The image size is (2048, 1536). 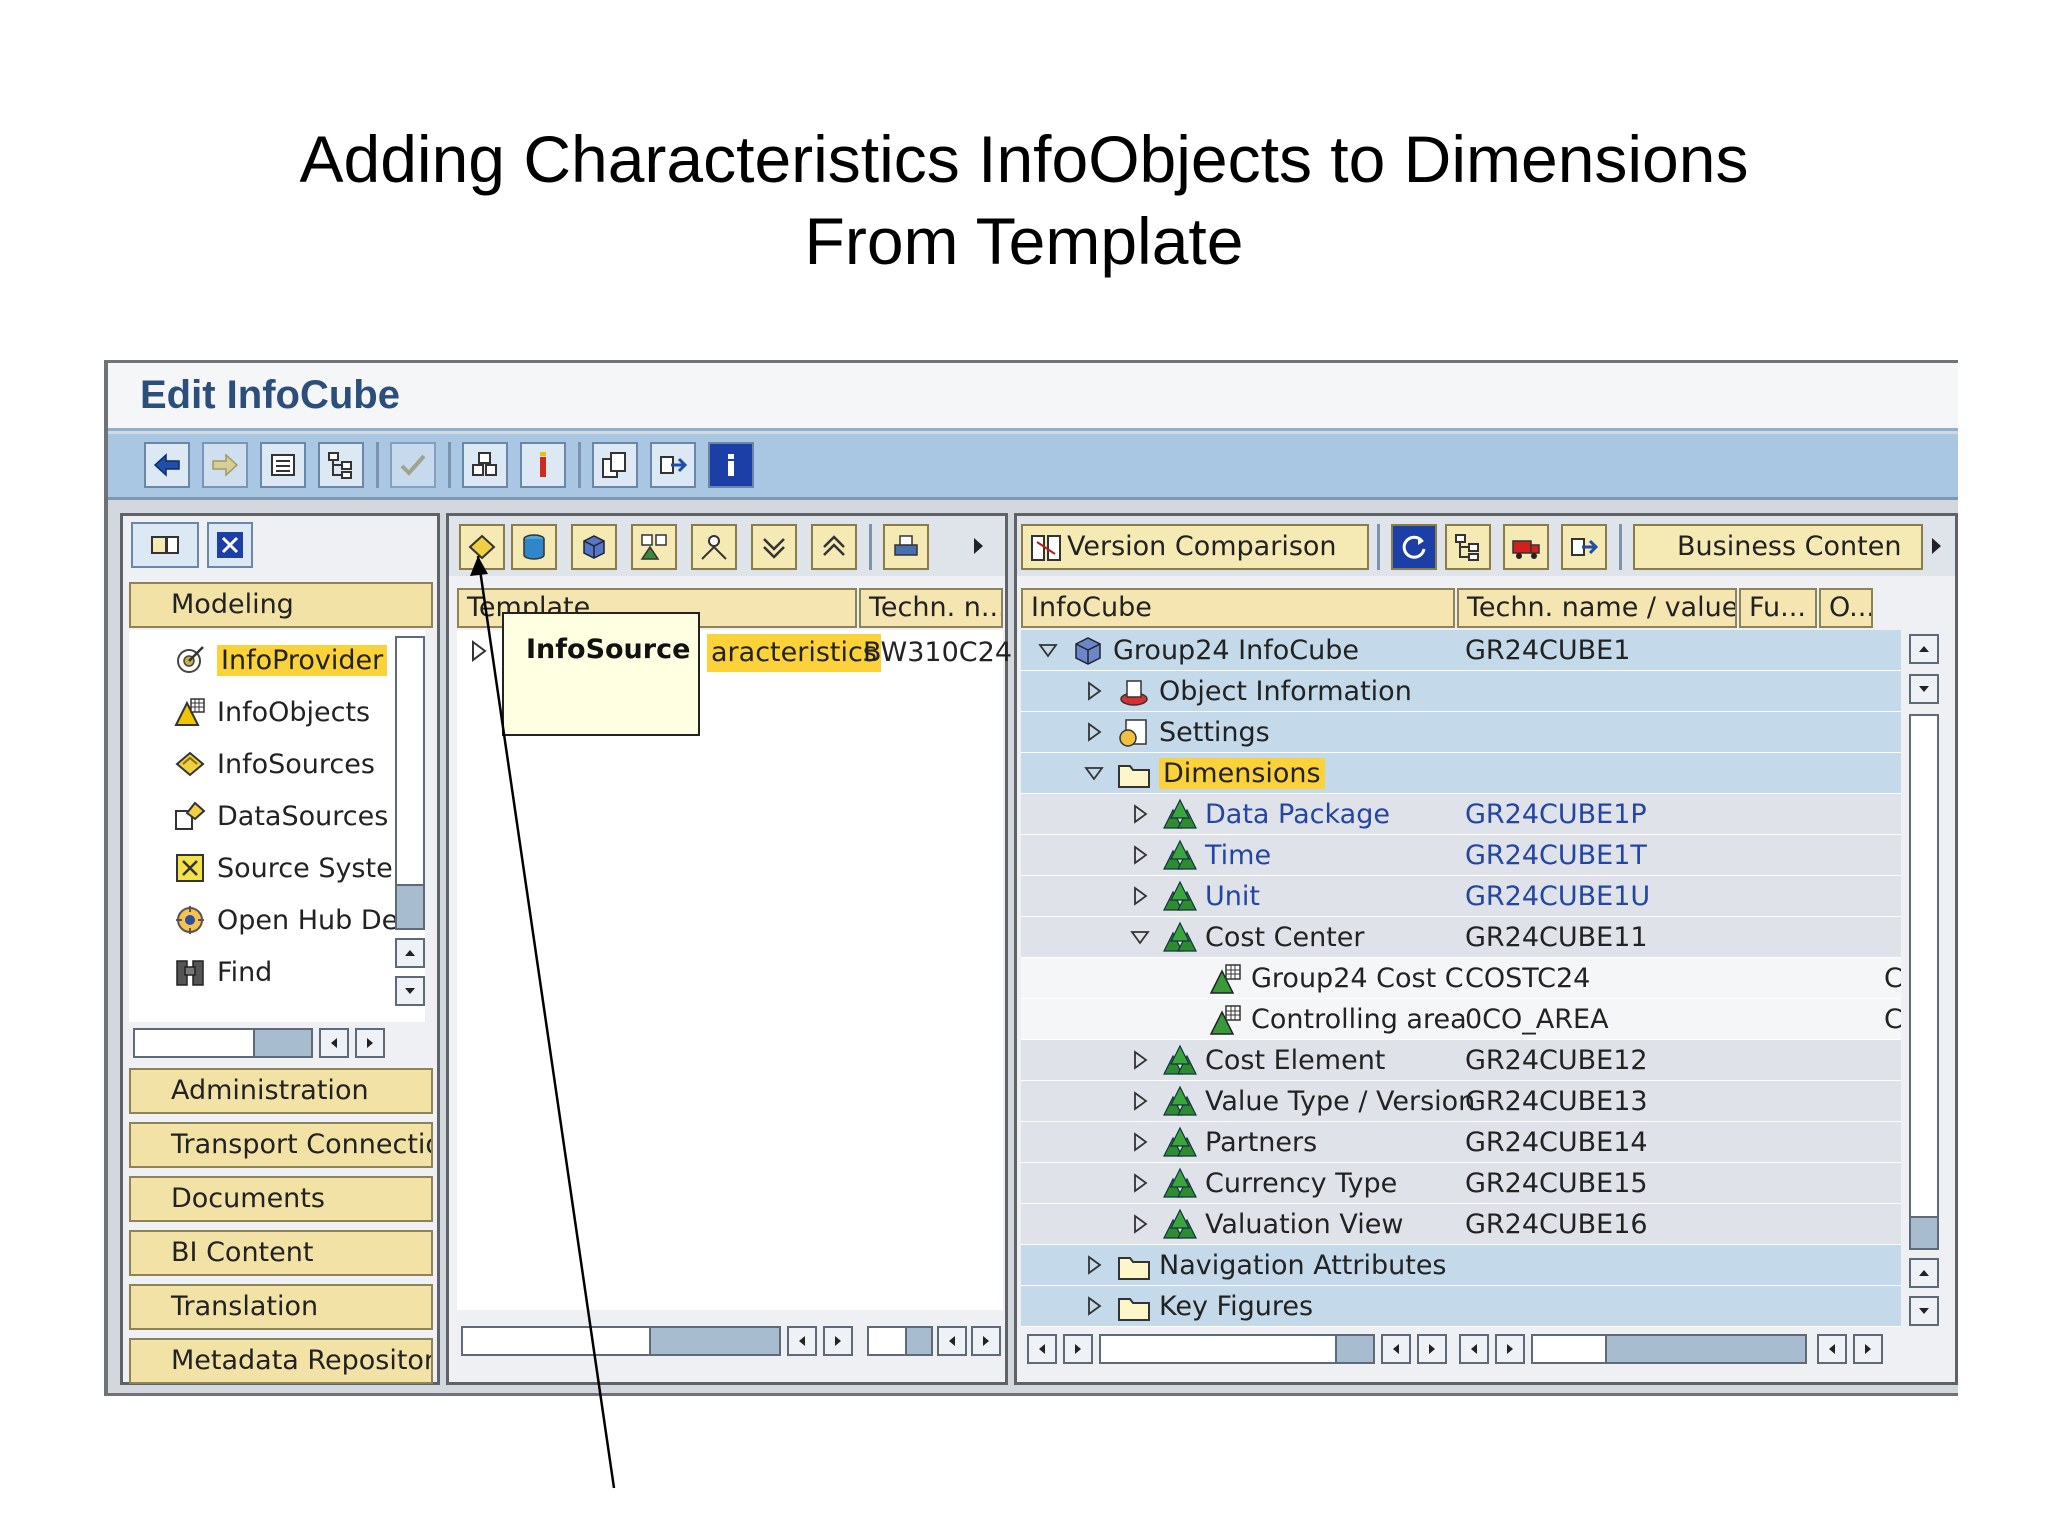 What do you see at coordinates (543, 1022) in the screenshot?
I see `annotation-pointer-line` at bounding box center [543, 1022].